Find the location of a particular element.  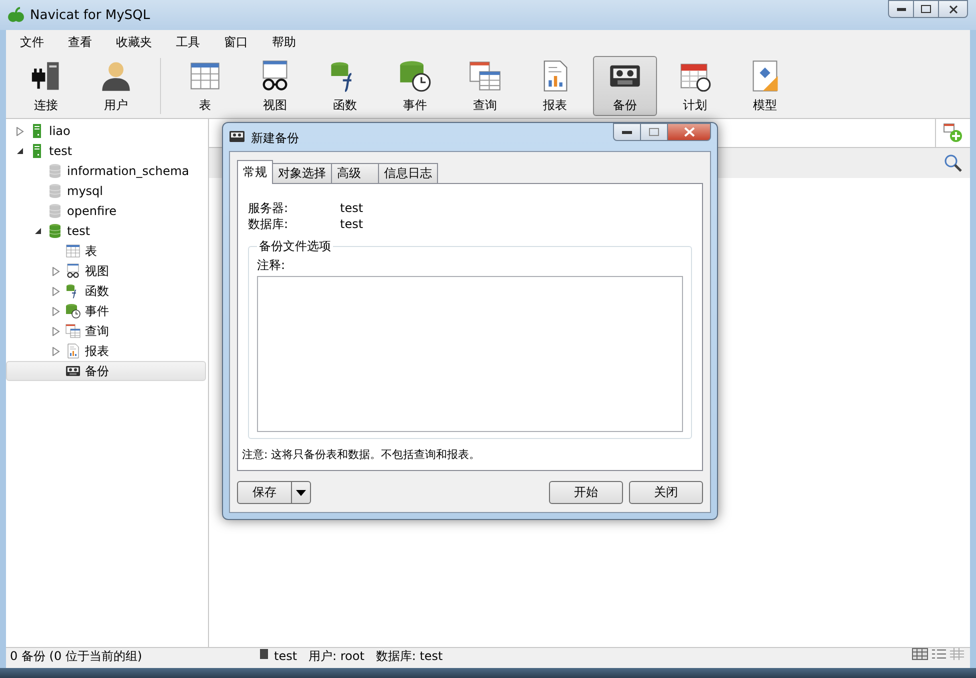

status-text: 0 备份 (0 位于当前的组) is located at coordinates (76, 656).